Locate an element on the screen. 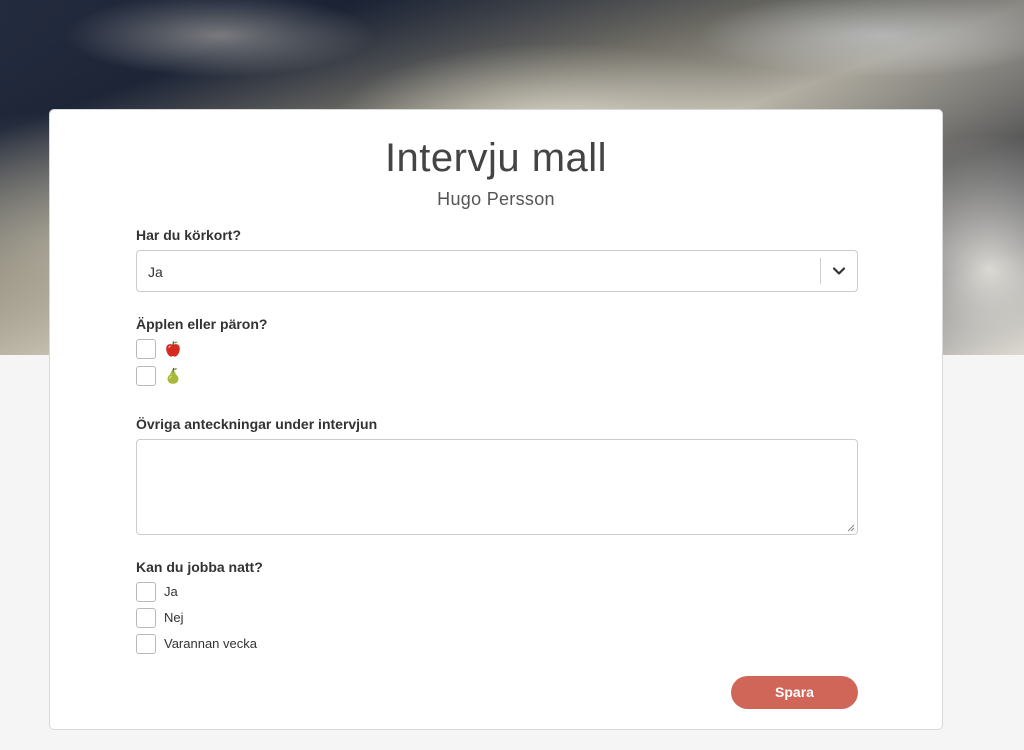 The height and width of the screenshot is (750, 1024). night-option-label: Varannan vecka is located at coordinates (210, 643).